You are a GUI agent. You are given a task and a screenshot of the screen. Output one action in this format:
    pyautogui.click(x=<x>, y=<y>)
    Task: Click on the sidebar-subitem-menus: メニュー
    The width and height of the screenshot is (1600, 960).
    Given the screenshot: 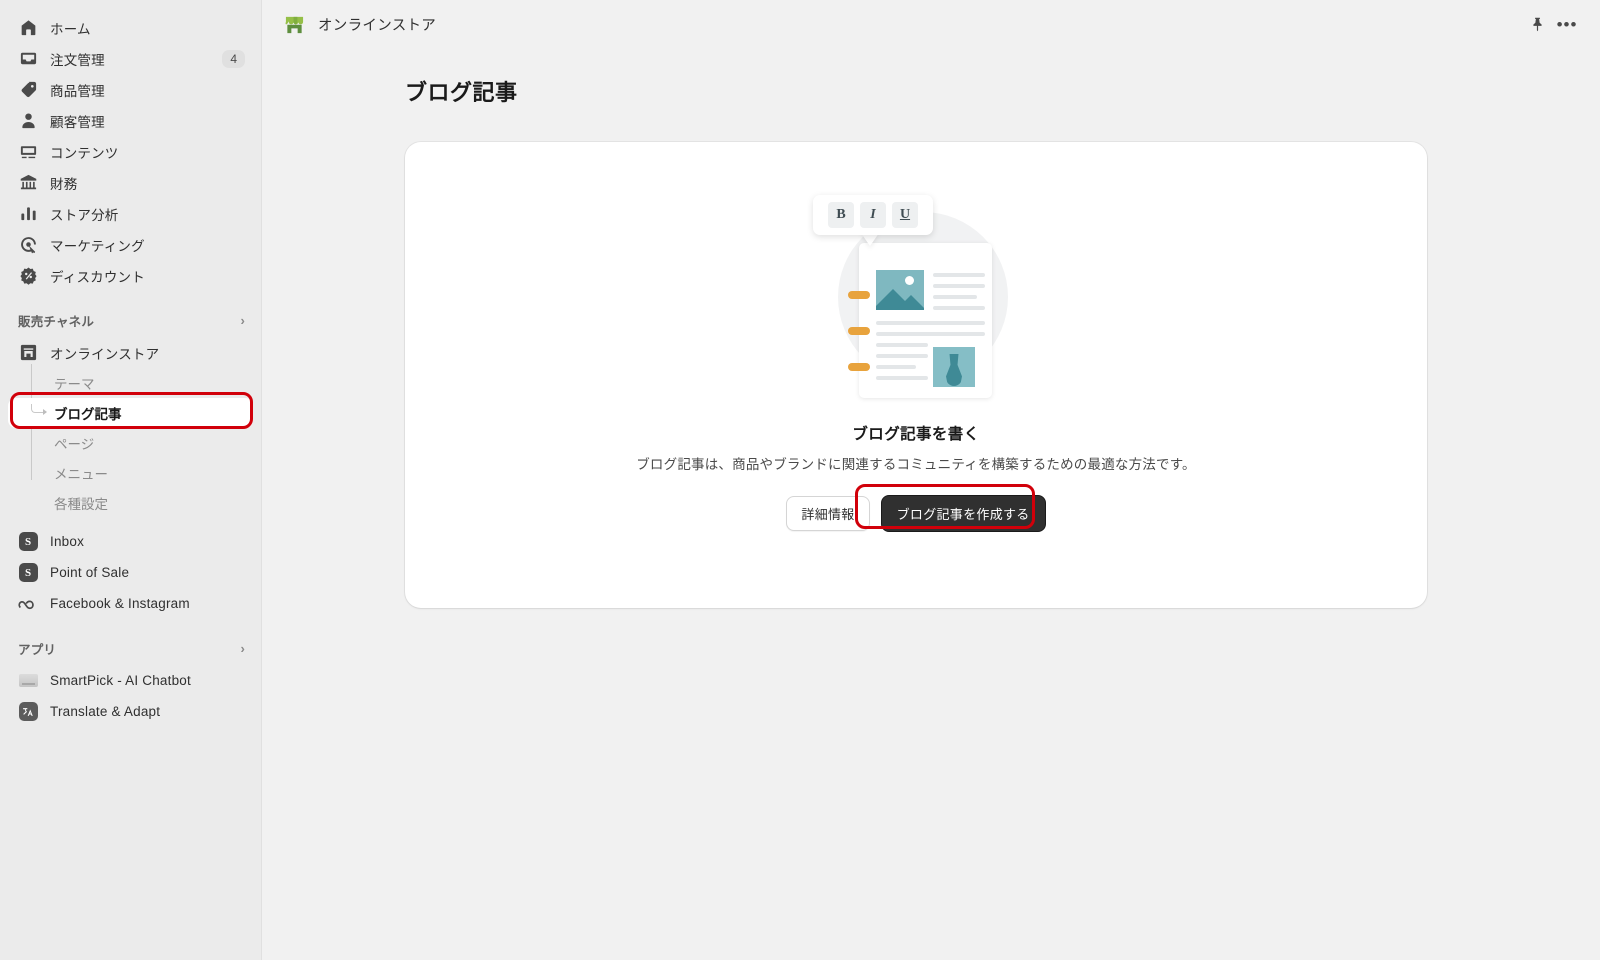 What is the action you would take?
    pyautogui.click(x=130, y=473)
    